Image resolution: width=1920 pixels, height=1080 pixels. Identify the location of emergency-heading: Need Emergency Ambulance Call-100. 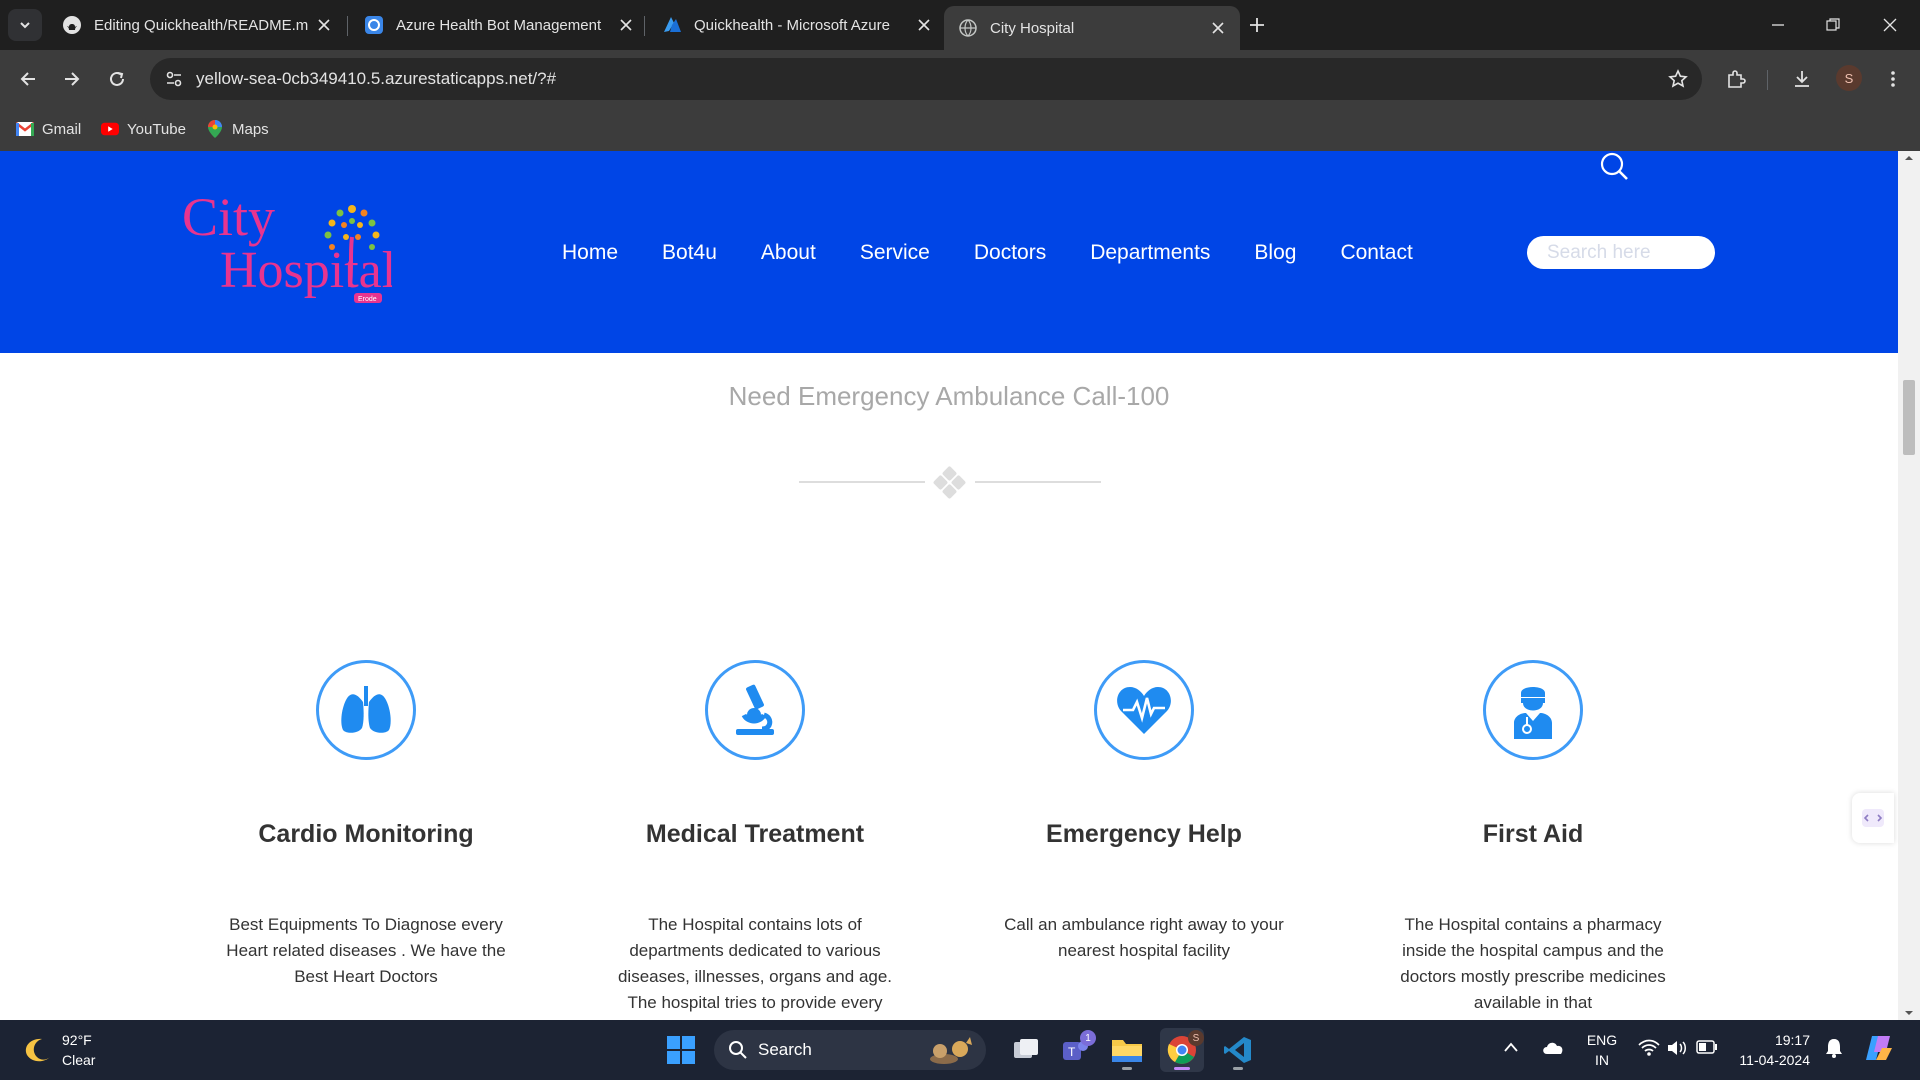
(949, 396).